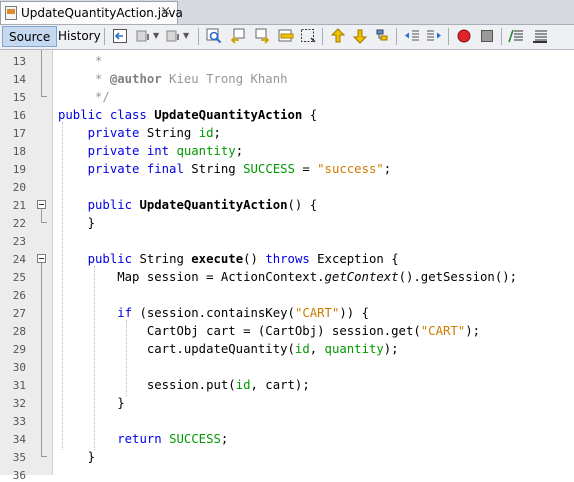  I want to click on code-token: private int, so click(132, 151).